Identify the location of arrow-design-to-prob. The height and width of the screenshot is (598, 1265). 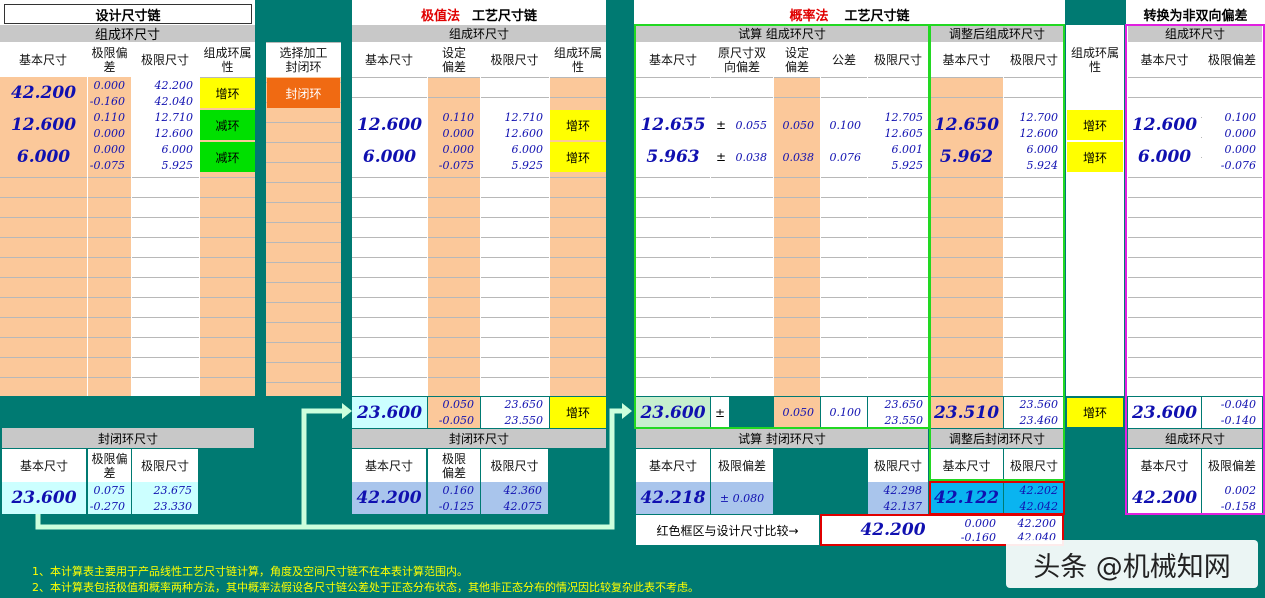
(465, 469).